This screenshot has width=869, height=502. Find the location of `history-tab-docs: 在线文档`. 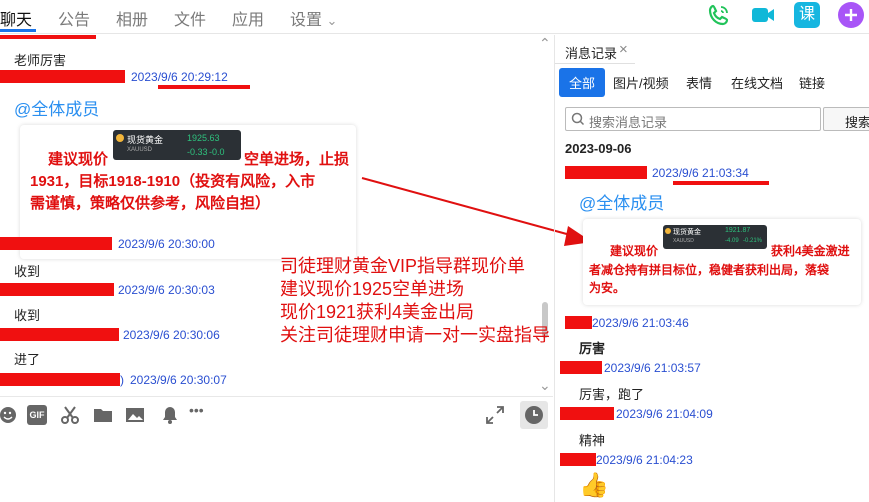

history-tab-docs: 在线文档 is located at coordinates (757, 82).